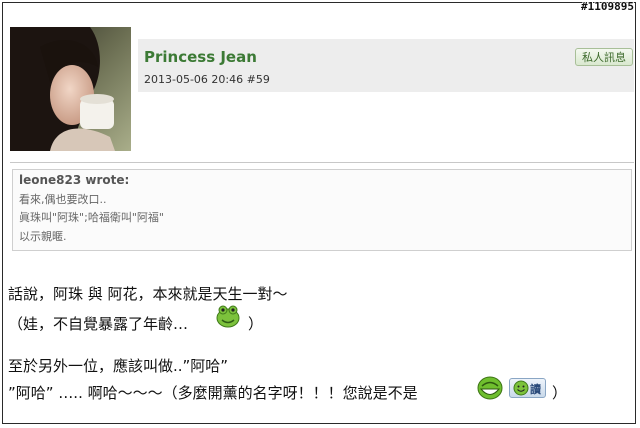 This screenshot has width=640, height=428. What do you see at coordinates (213, 393) in the screenshot?
I see `post-body-line: ”阿哈” ….. 啊哈～～～（多麼開薰的名字呀！！！您說是不是` at bounding box center [213, 393].